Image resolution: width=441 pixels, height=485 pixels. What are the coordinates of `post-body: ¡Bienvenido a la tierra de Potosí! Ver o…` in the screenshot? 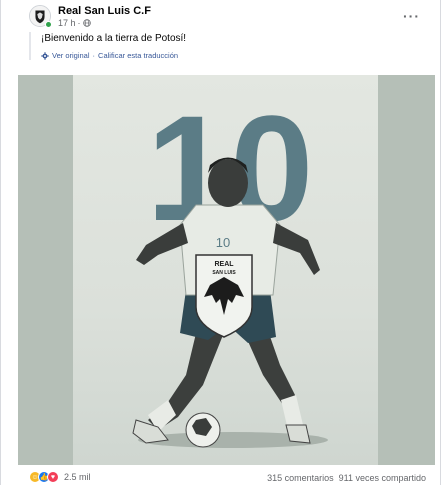 It's located at (219, 46).